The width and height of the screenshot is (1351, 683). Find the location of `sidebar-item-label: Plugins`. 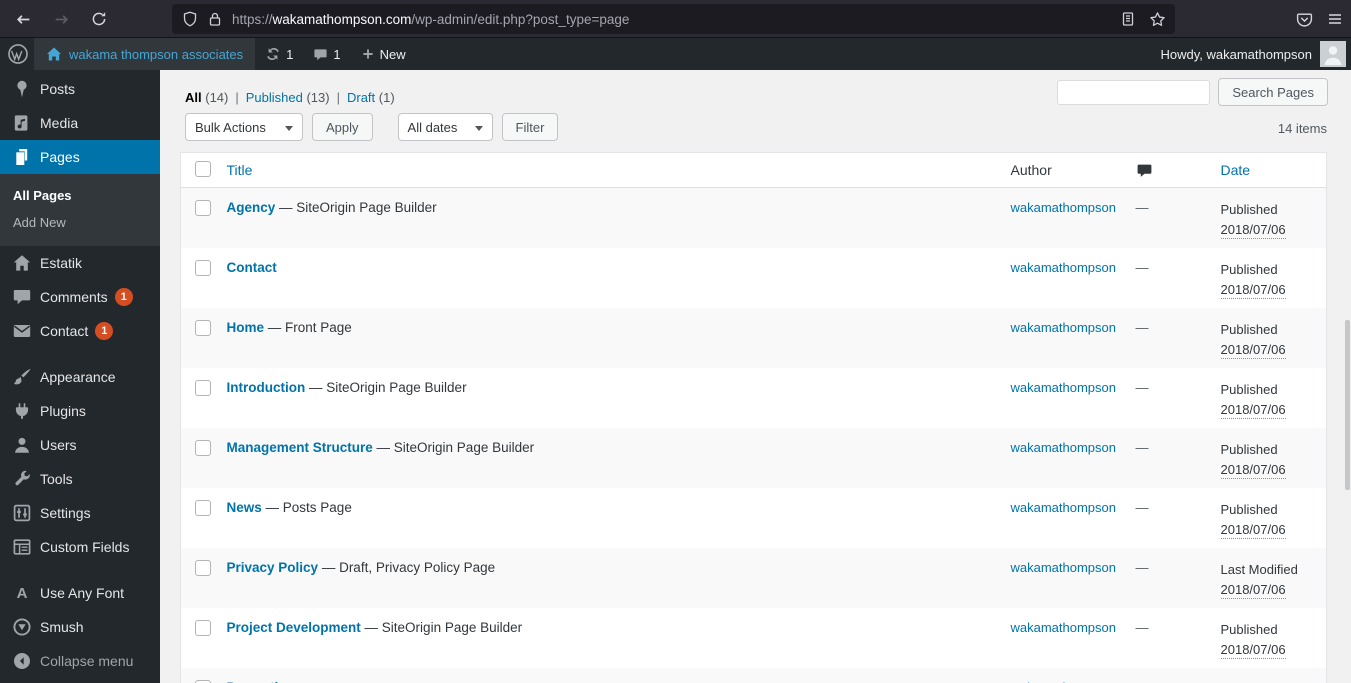

sidebar-item-label: Plugins is located at coordinates (63, 411).